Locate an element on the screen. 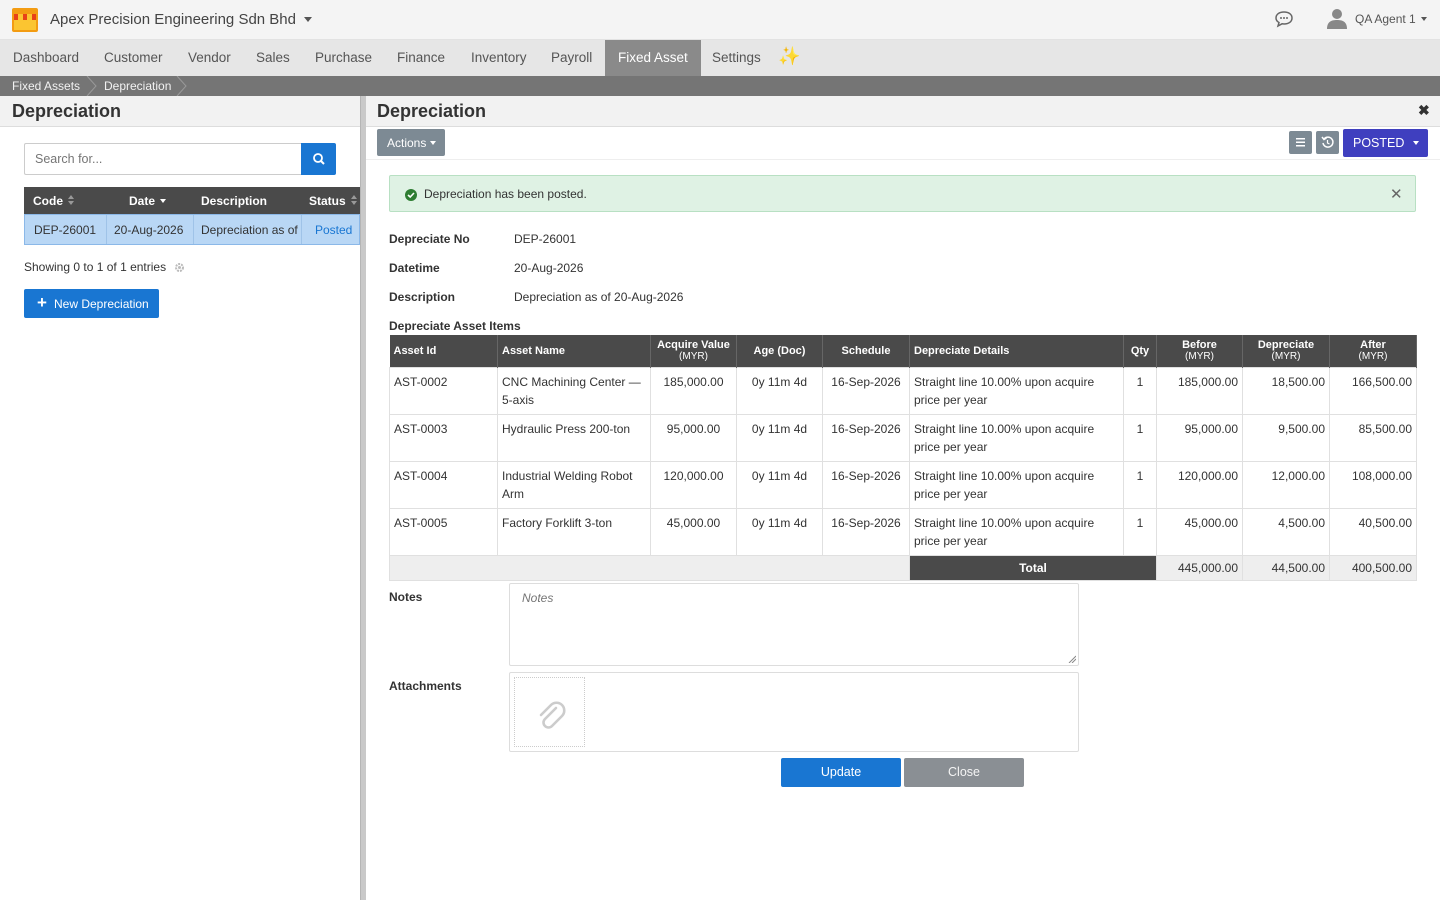 This screenshot has height=900, width=1440. search-button is located at coordinates (318, 159).